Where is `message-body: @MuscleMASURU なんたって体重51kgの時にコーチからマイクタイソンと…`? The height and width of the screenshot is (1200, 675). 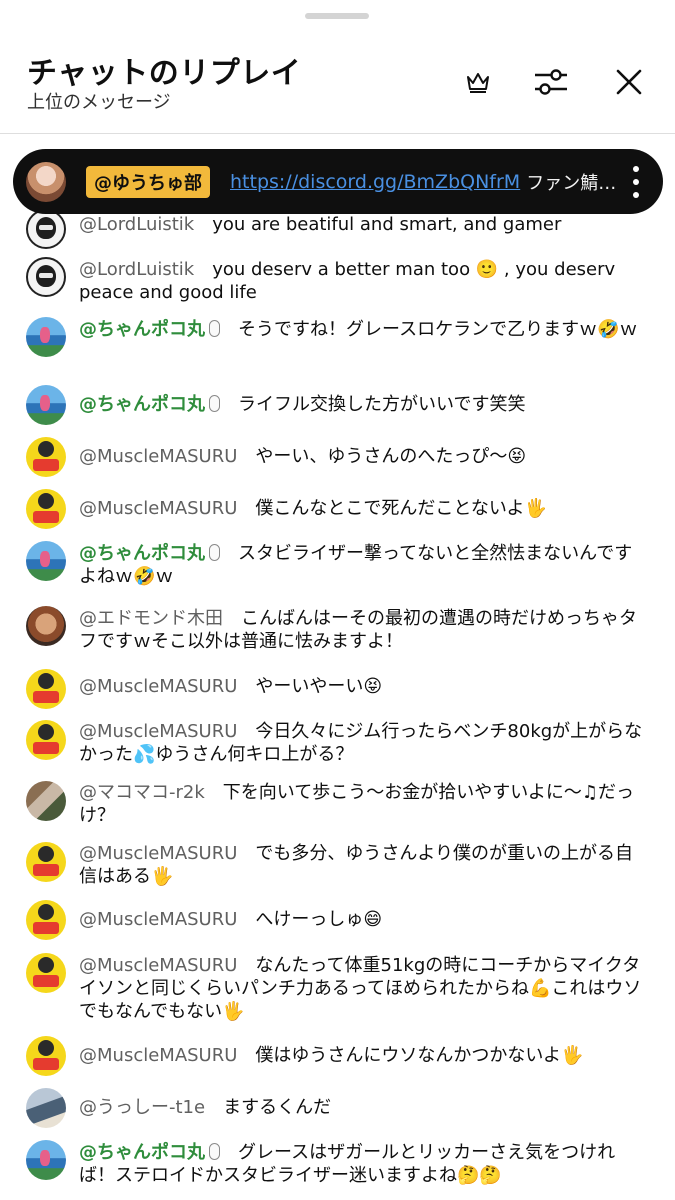 message-body: @MuscleMASURU なんたって体重51kgの時にコーチからマイクタイソンと… is located at coordinates (364, 988).